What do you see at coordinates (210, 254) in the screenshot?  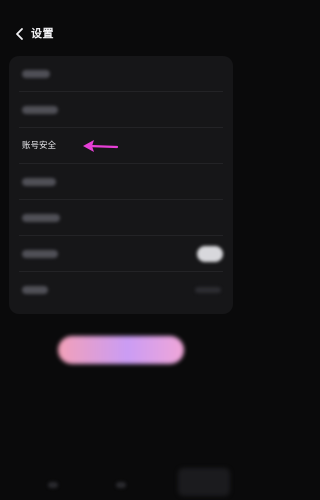 I see `toggle-switch` at bounding box center [210, 254].